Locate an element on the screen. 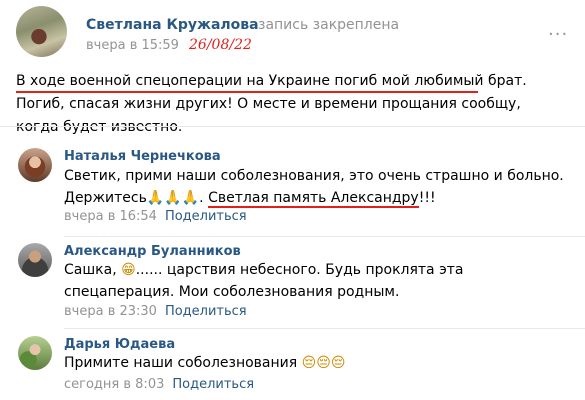 This screenshot has width=585, height=400. comment-meta: вчера в 16:54 Поделиться is located at coordinates (155, 216).